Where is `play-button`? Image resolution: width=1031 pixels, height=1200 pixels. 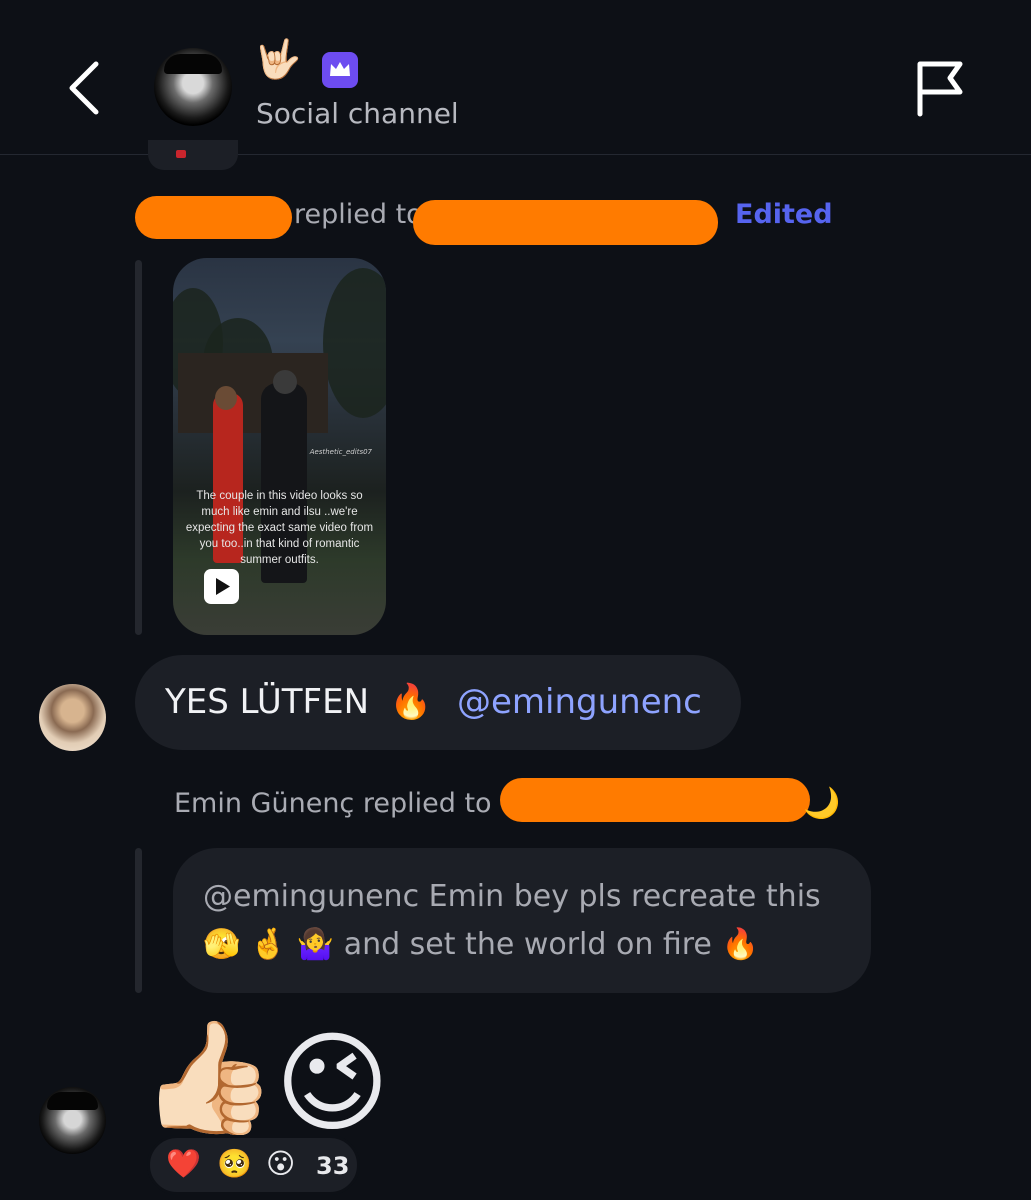
play-button is located at coordinates (221, 586).